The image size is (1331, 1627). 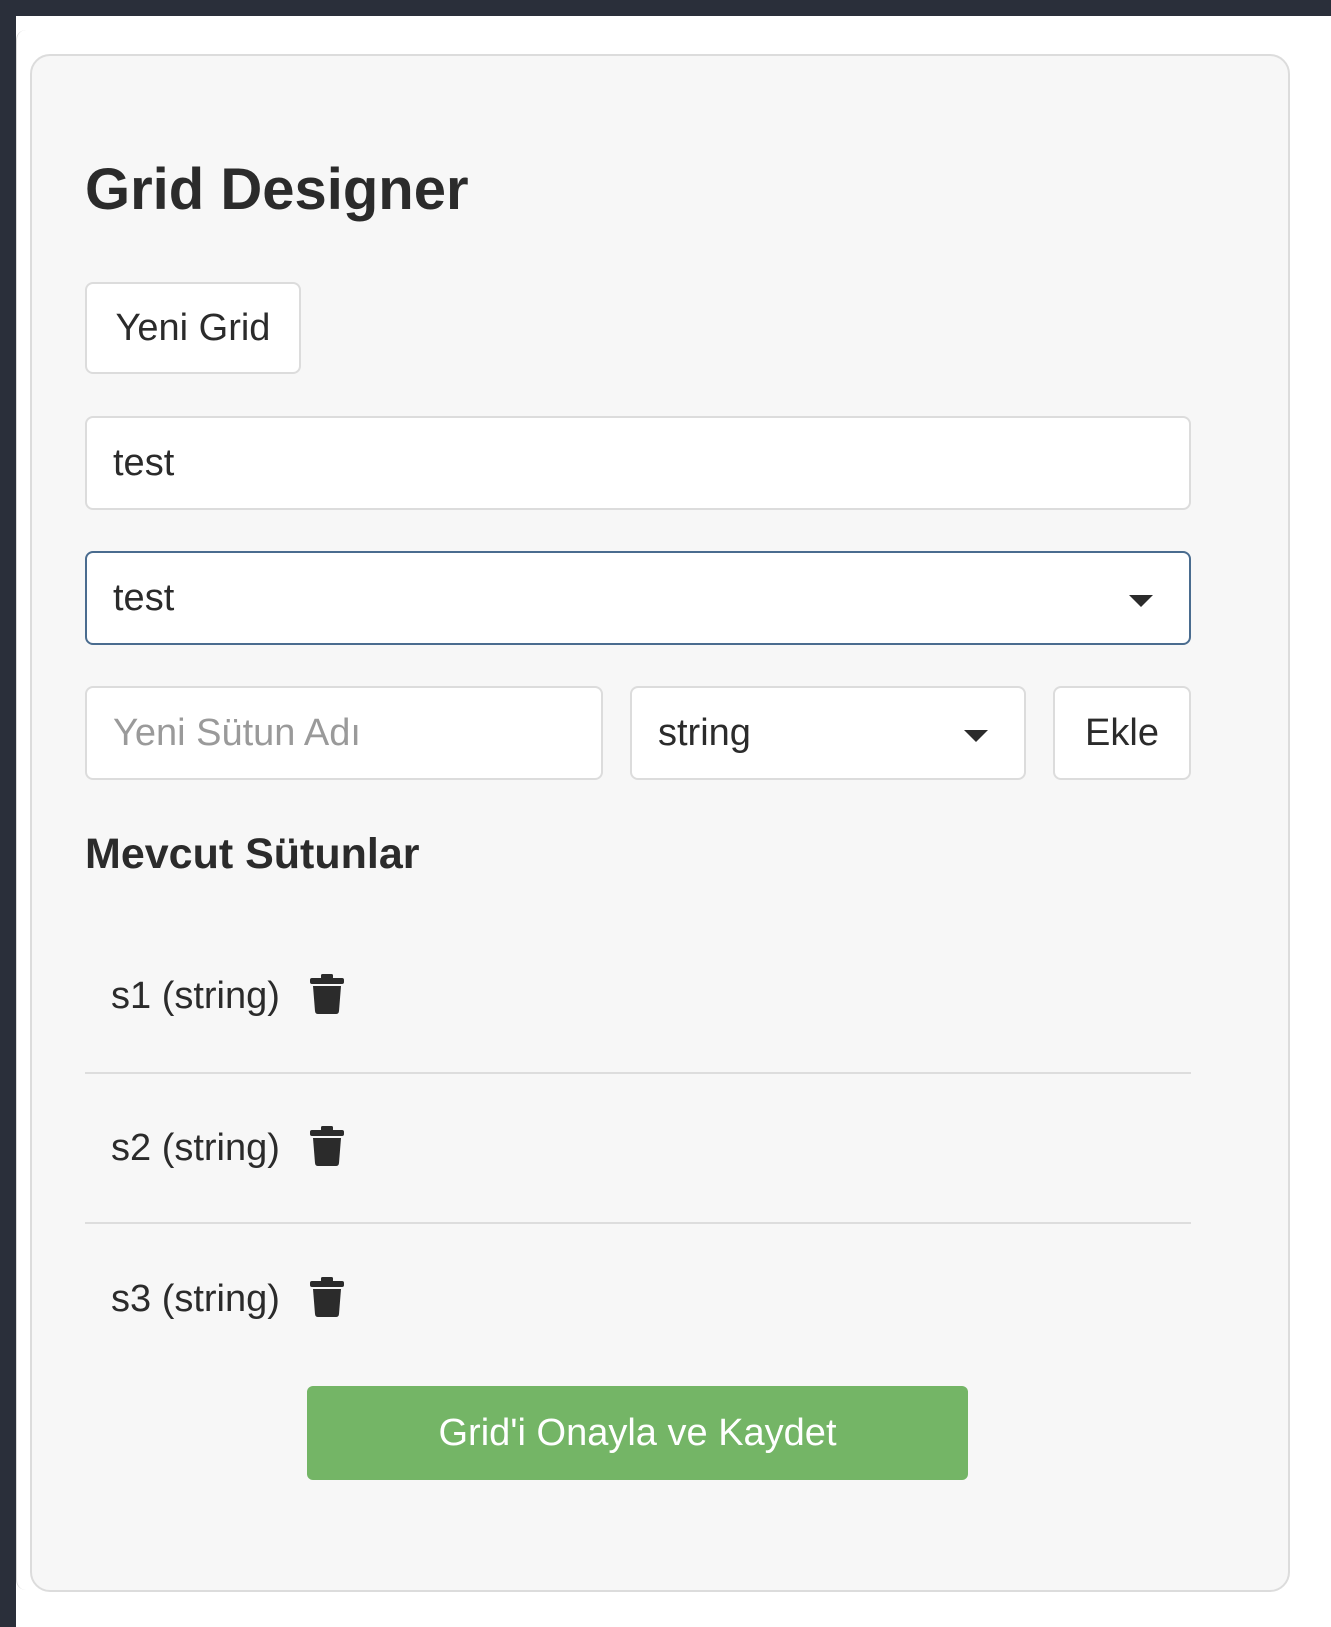 What do you see at coordinates (638, 463) in the screenshot?
I see `grid-name-input: test` at bounding box center [638, 463].